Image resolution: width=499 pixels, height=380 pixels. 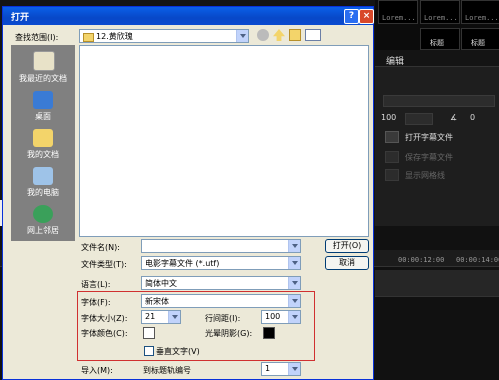 I want to click on import-track-value: 1, so click(x=268, y=368).